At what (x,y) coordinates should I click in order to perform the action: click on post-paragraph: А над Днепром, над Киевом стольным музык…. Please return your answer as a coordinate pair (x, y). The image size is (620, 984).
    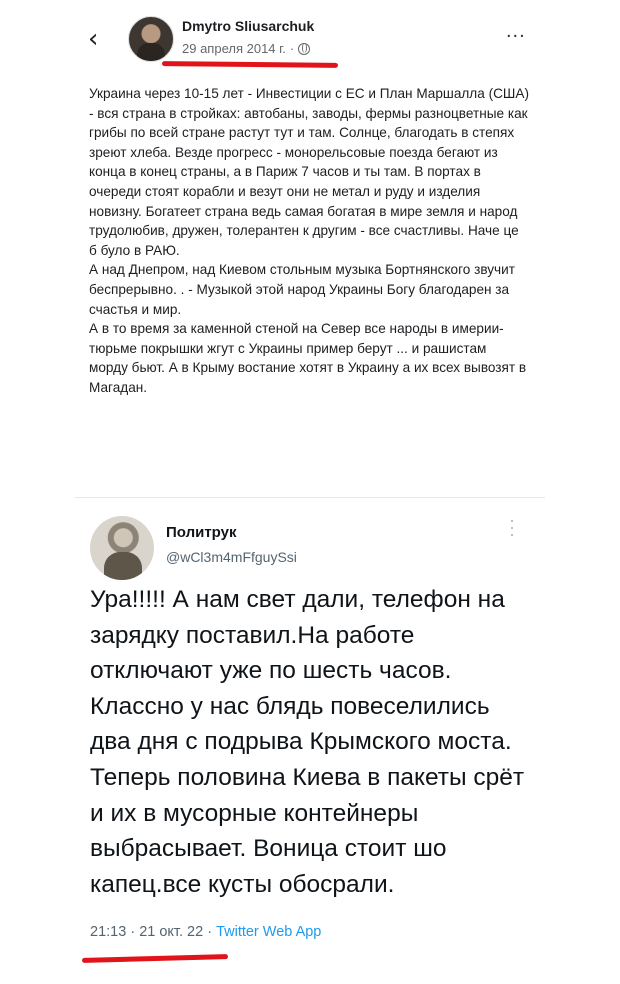
    Looking at the image, I should click on (302, 289).